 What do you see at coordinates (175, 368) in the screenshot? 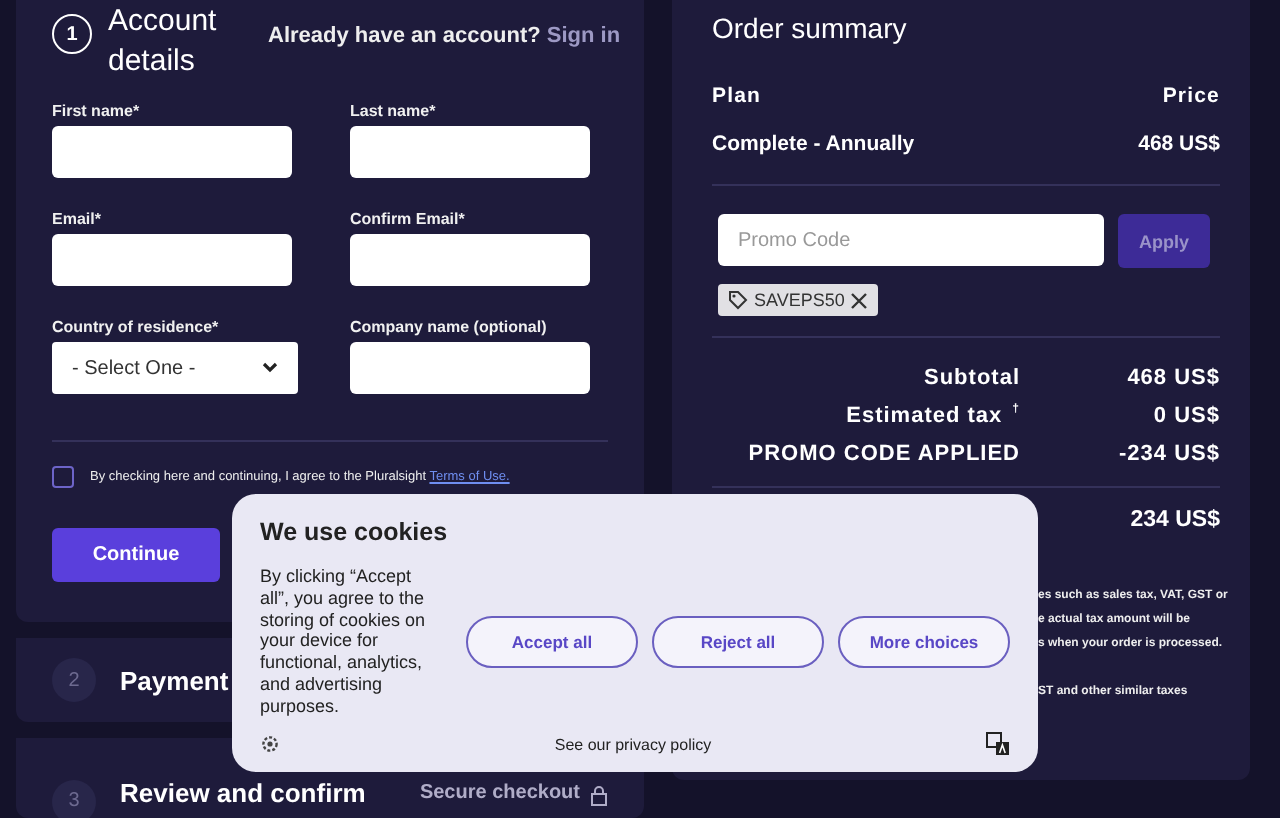
I see `country-select: - Select One -` at bounding box center [175, 368].